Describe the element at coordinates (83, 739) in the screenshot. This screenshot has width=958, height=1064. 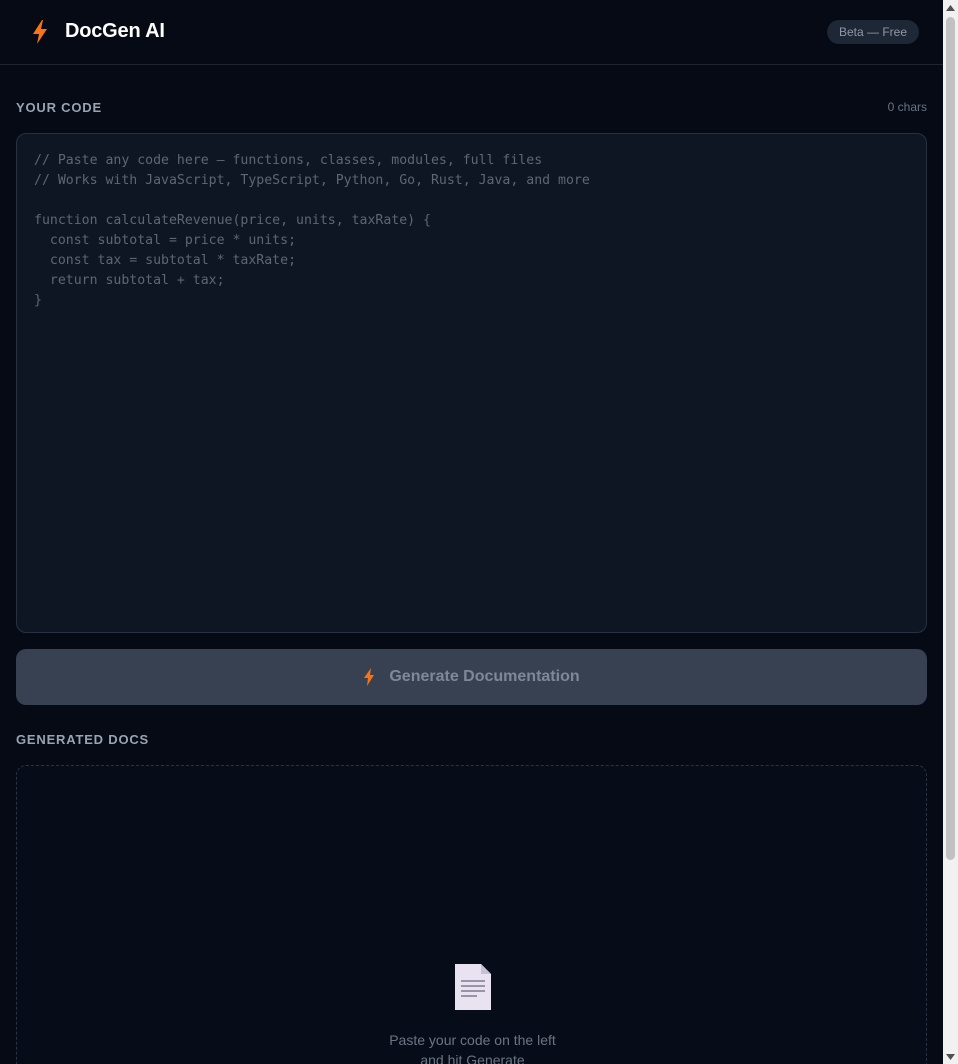
I see `docs-section-label: GENERATED DOCS` at that location.